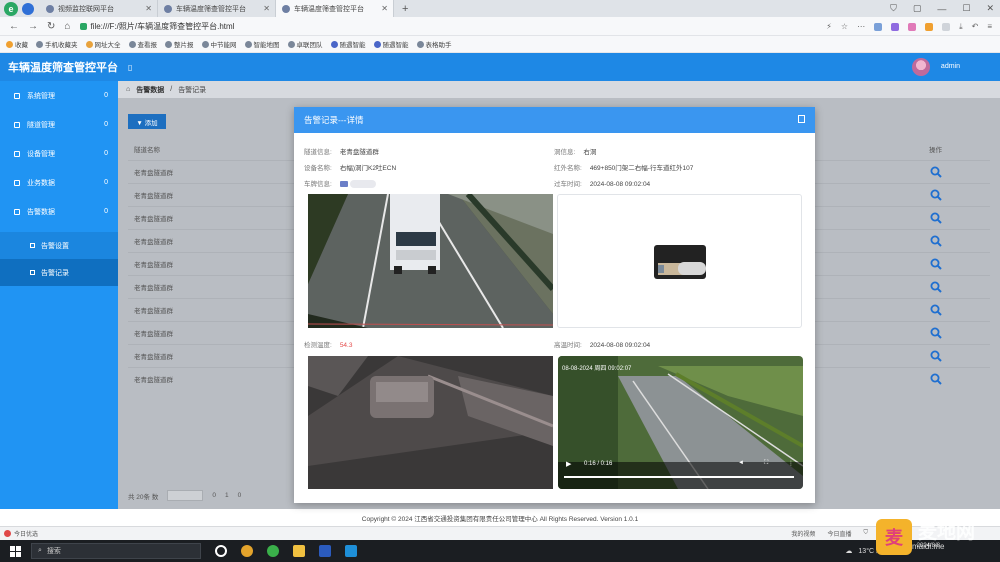 Image resolution: width=1000 pixels, height=562 pixels. What do you see at coordinates (941, 9) in the screenshot?
I see `minimize-icon: —` at bounding box center [941, 9].